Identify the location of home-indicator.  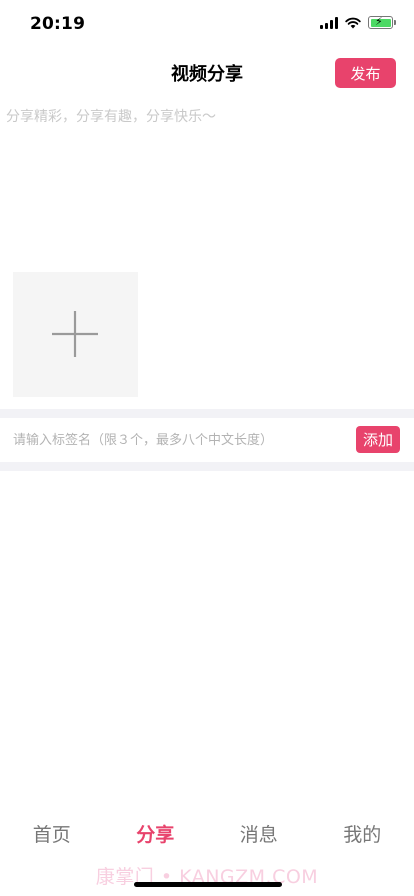
(208, 884).